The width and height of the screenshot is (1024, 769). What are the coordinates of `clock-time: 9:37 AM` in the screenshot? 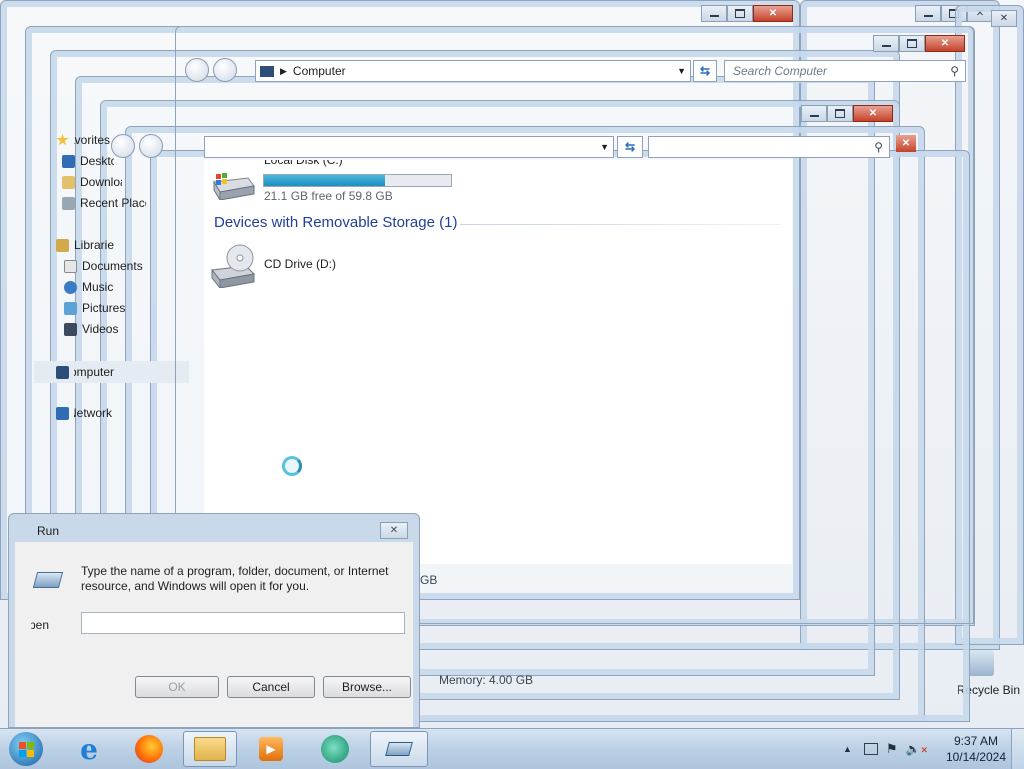 It's located at (975, 741).